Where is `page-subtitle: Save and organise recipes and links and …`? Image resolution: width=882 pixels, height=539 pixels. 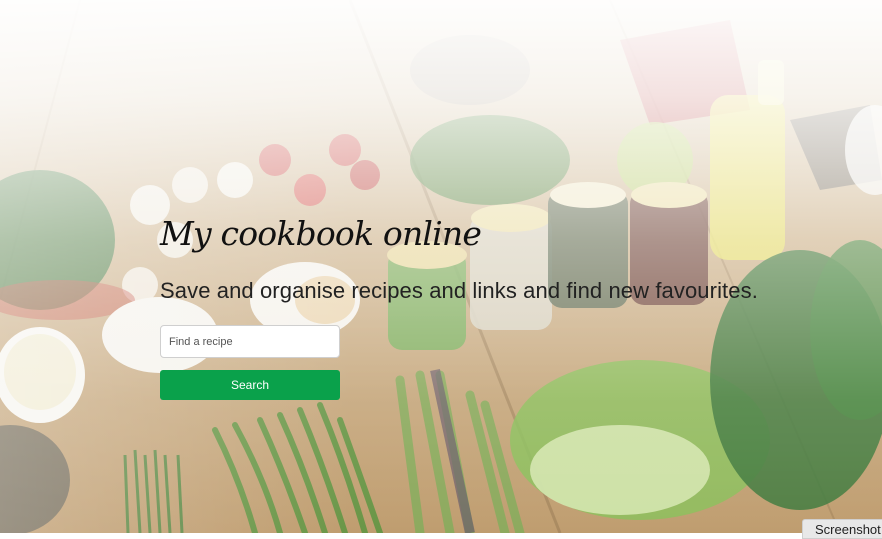
page-subtitle: Save and organise recipes and links and … is located at coordinates (459, 290).